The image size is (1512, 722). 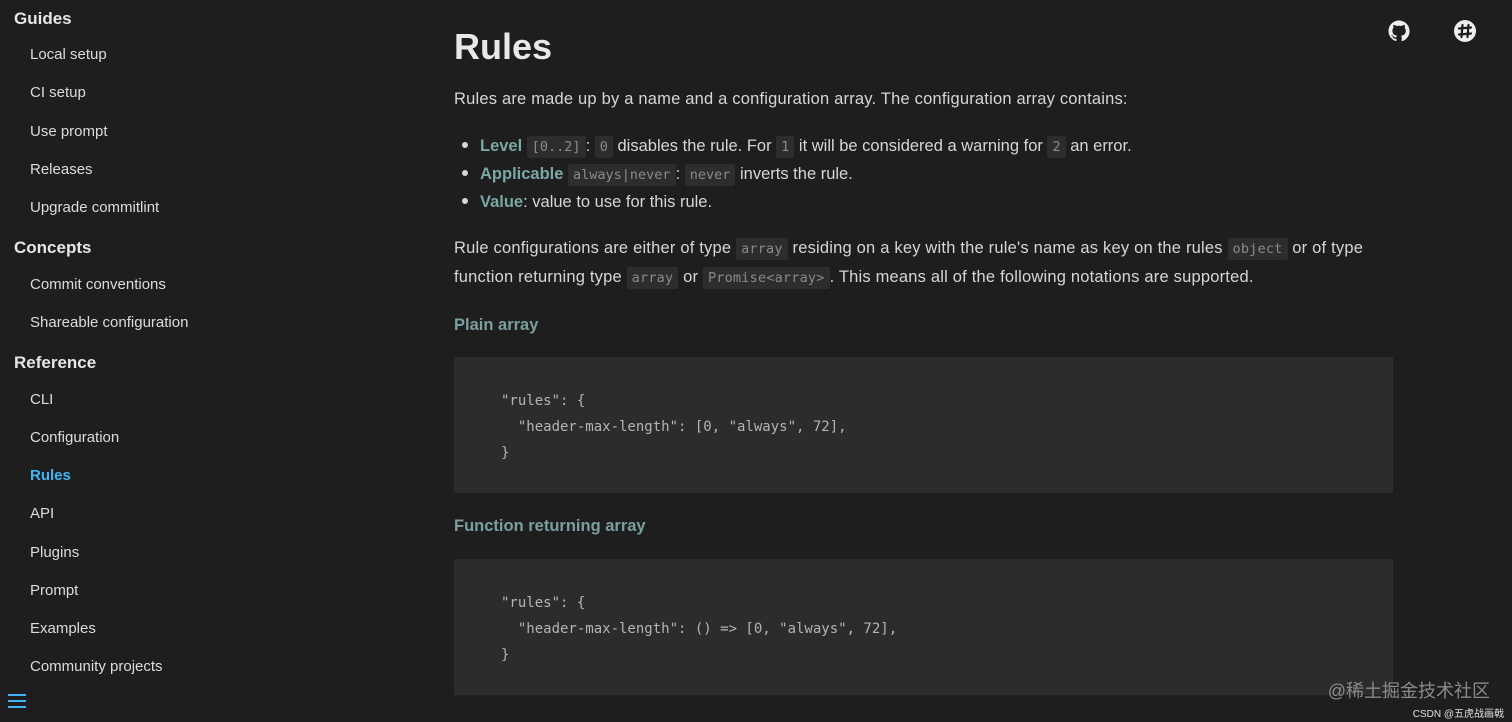 What do you see at coordinates (785, 147) in the screenshot?
I see `inline-code: 1` at bounding box center [785, 147].